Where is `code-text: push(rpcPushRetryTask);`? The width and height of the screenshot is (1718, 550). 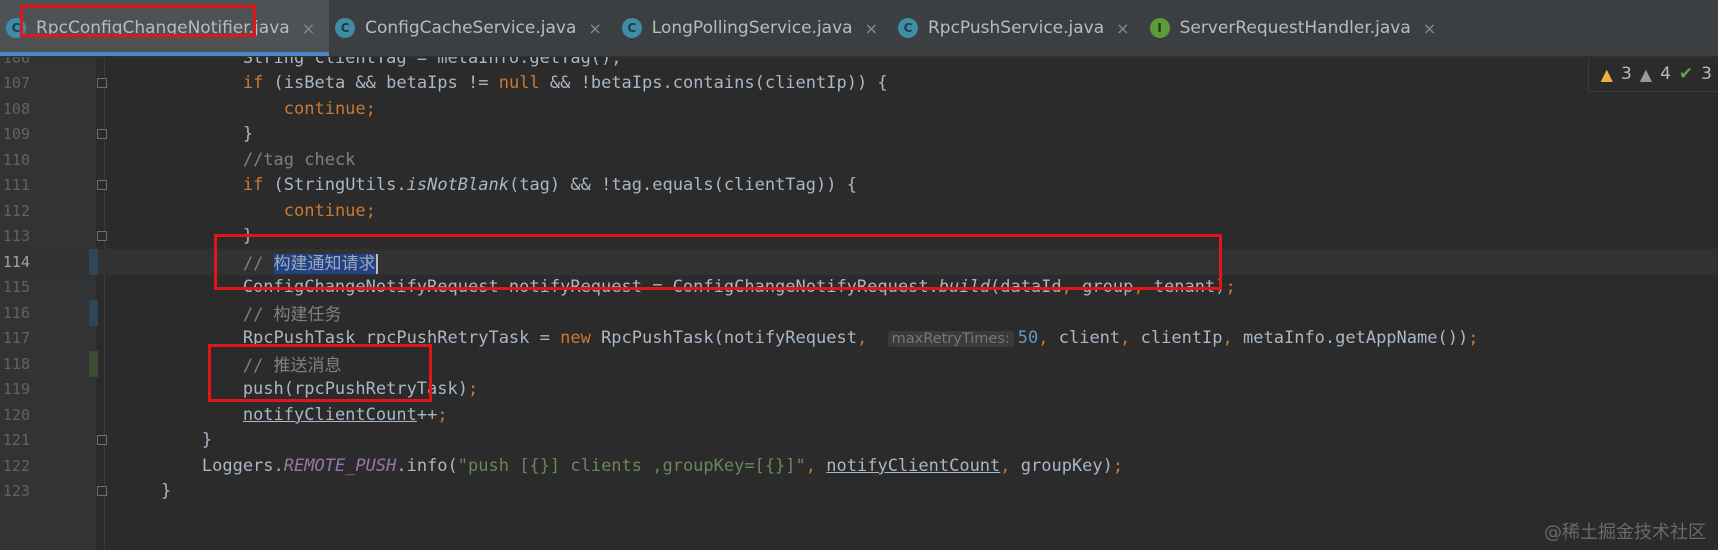 code-text: push(rpcPushRetryTask); is located at coordinates (299, 389).